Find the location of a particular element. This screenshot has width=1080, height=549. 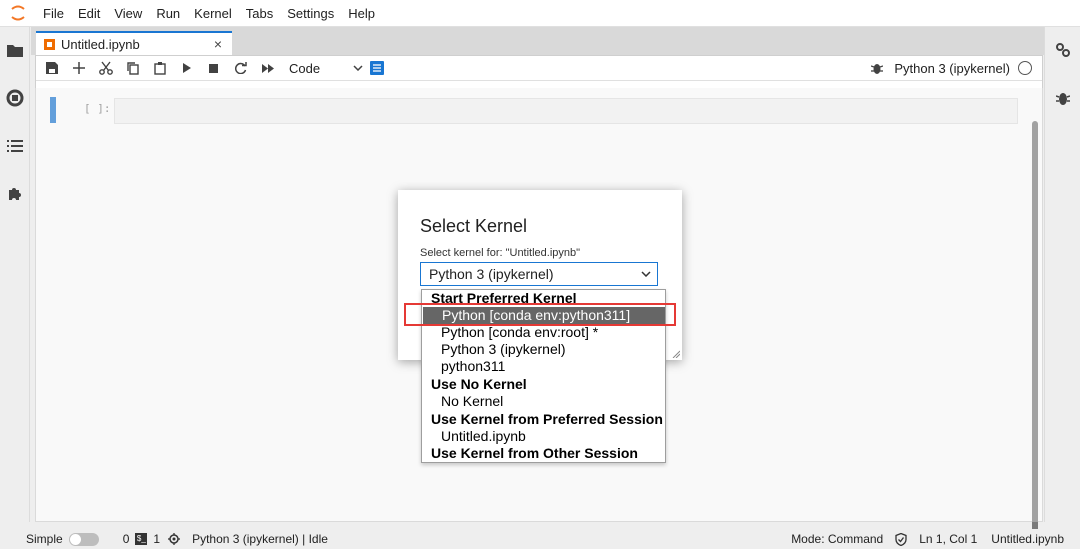

toggle-knob is located at coordinates (75, 539).